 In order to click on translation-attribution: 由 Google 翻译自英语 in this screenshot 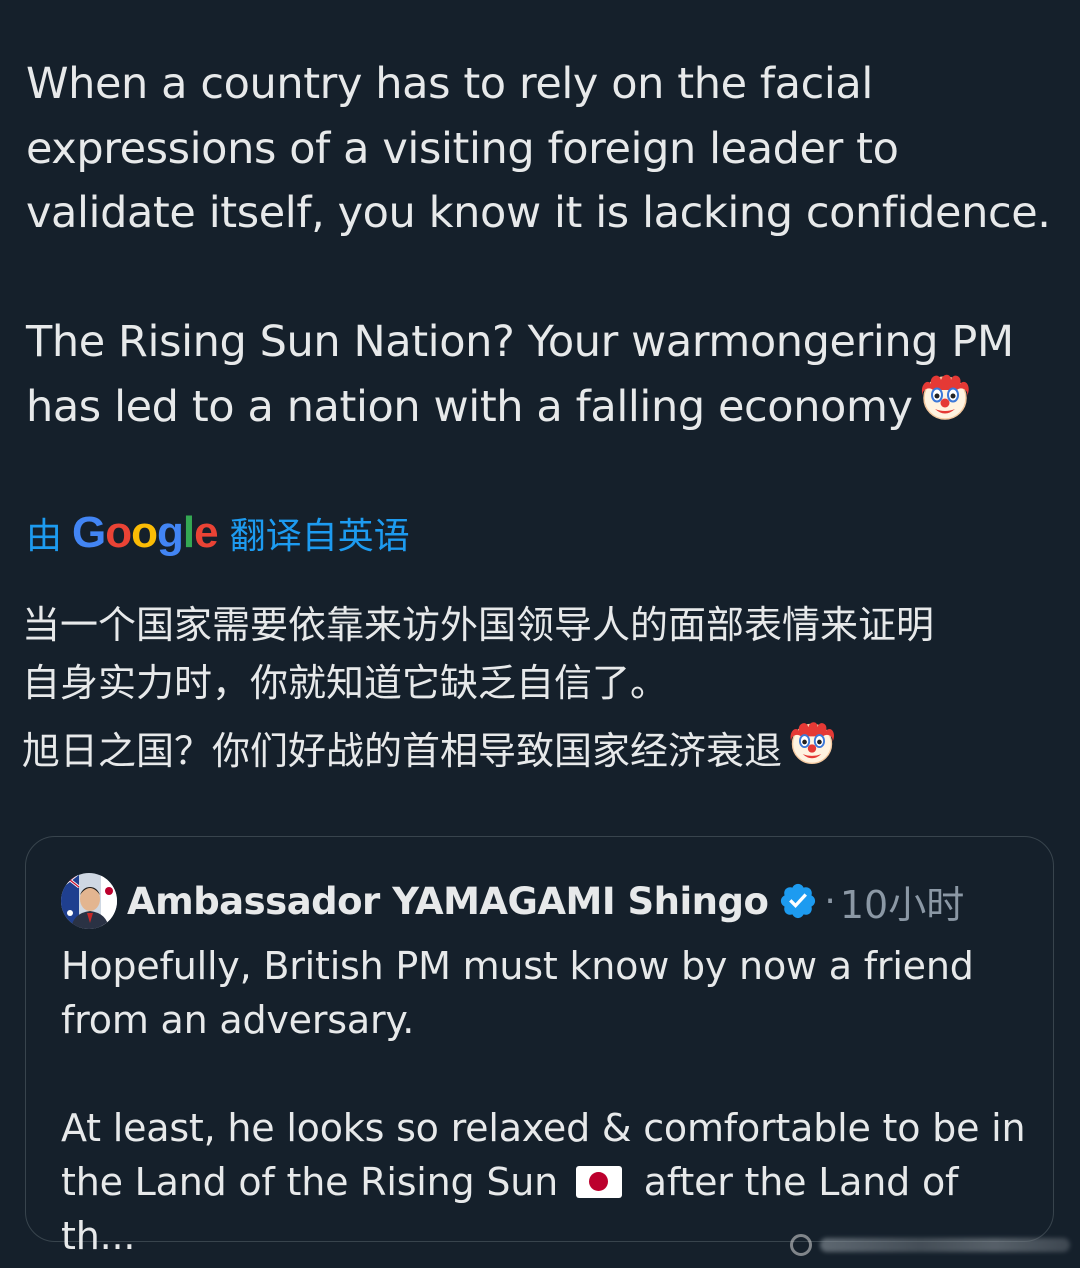, I will do `click(218, 533)`.